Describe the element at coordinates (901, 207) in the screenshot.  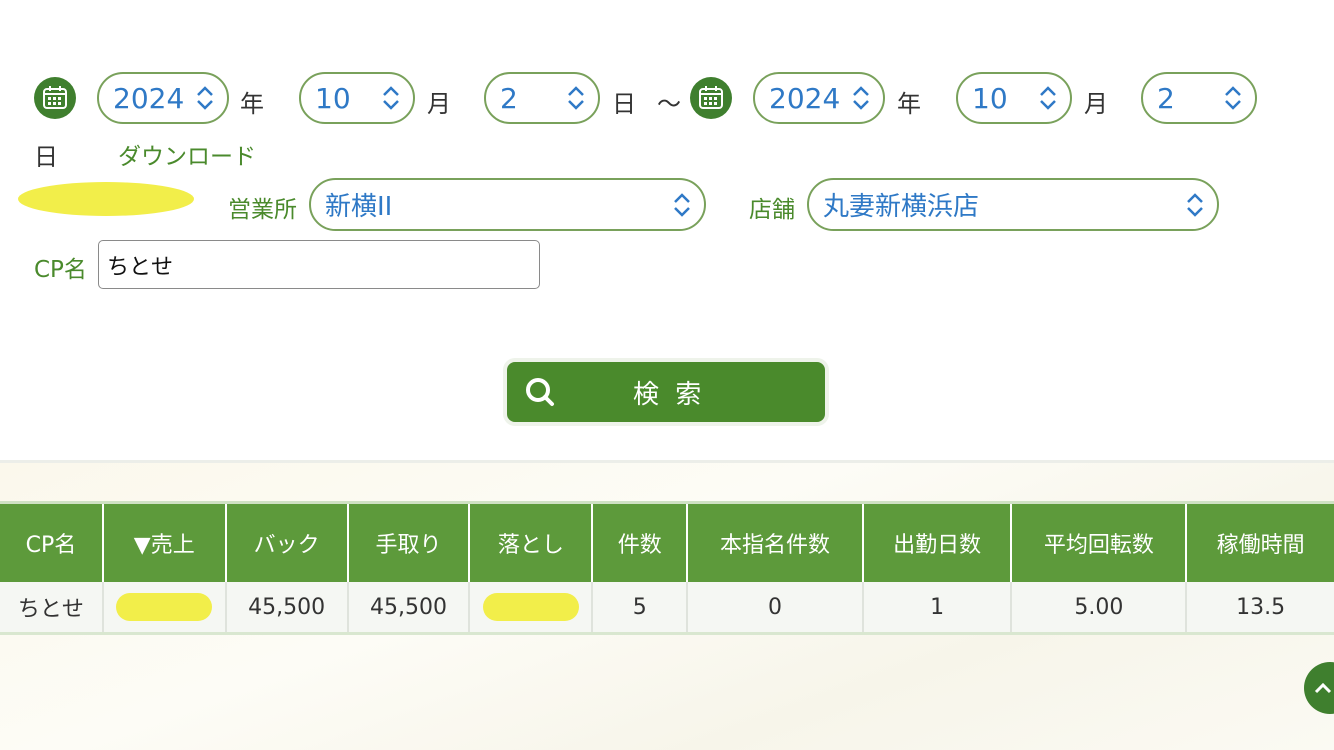
I see `shop-value: 丸妻新横浜店` at that location.